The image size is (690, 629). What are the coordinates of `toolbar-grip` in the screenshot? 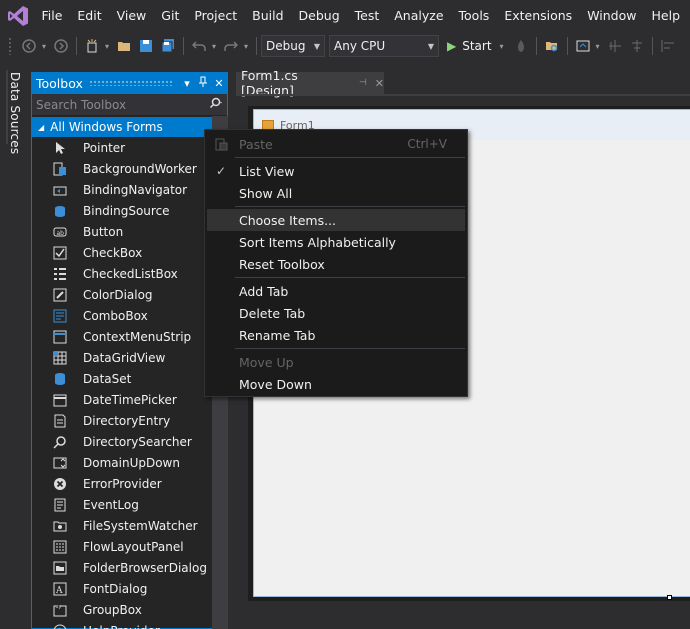 It's located at (10, 46).